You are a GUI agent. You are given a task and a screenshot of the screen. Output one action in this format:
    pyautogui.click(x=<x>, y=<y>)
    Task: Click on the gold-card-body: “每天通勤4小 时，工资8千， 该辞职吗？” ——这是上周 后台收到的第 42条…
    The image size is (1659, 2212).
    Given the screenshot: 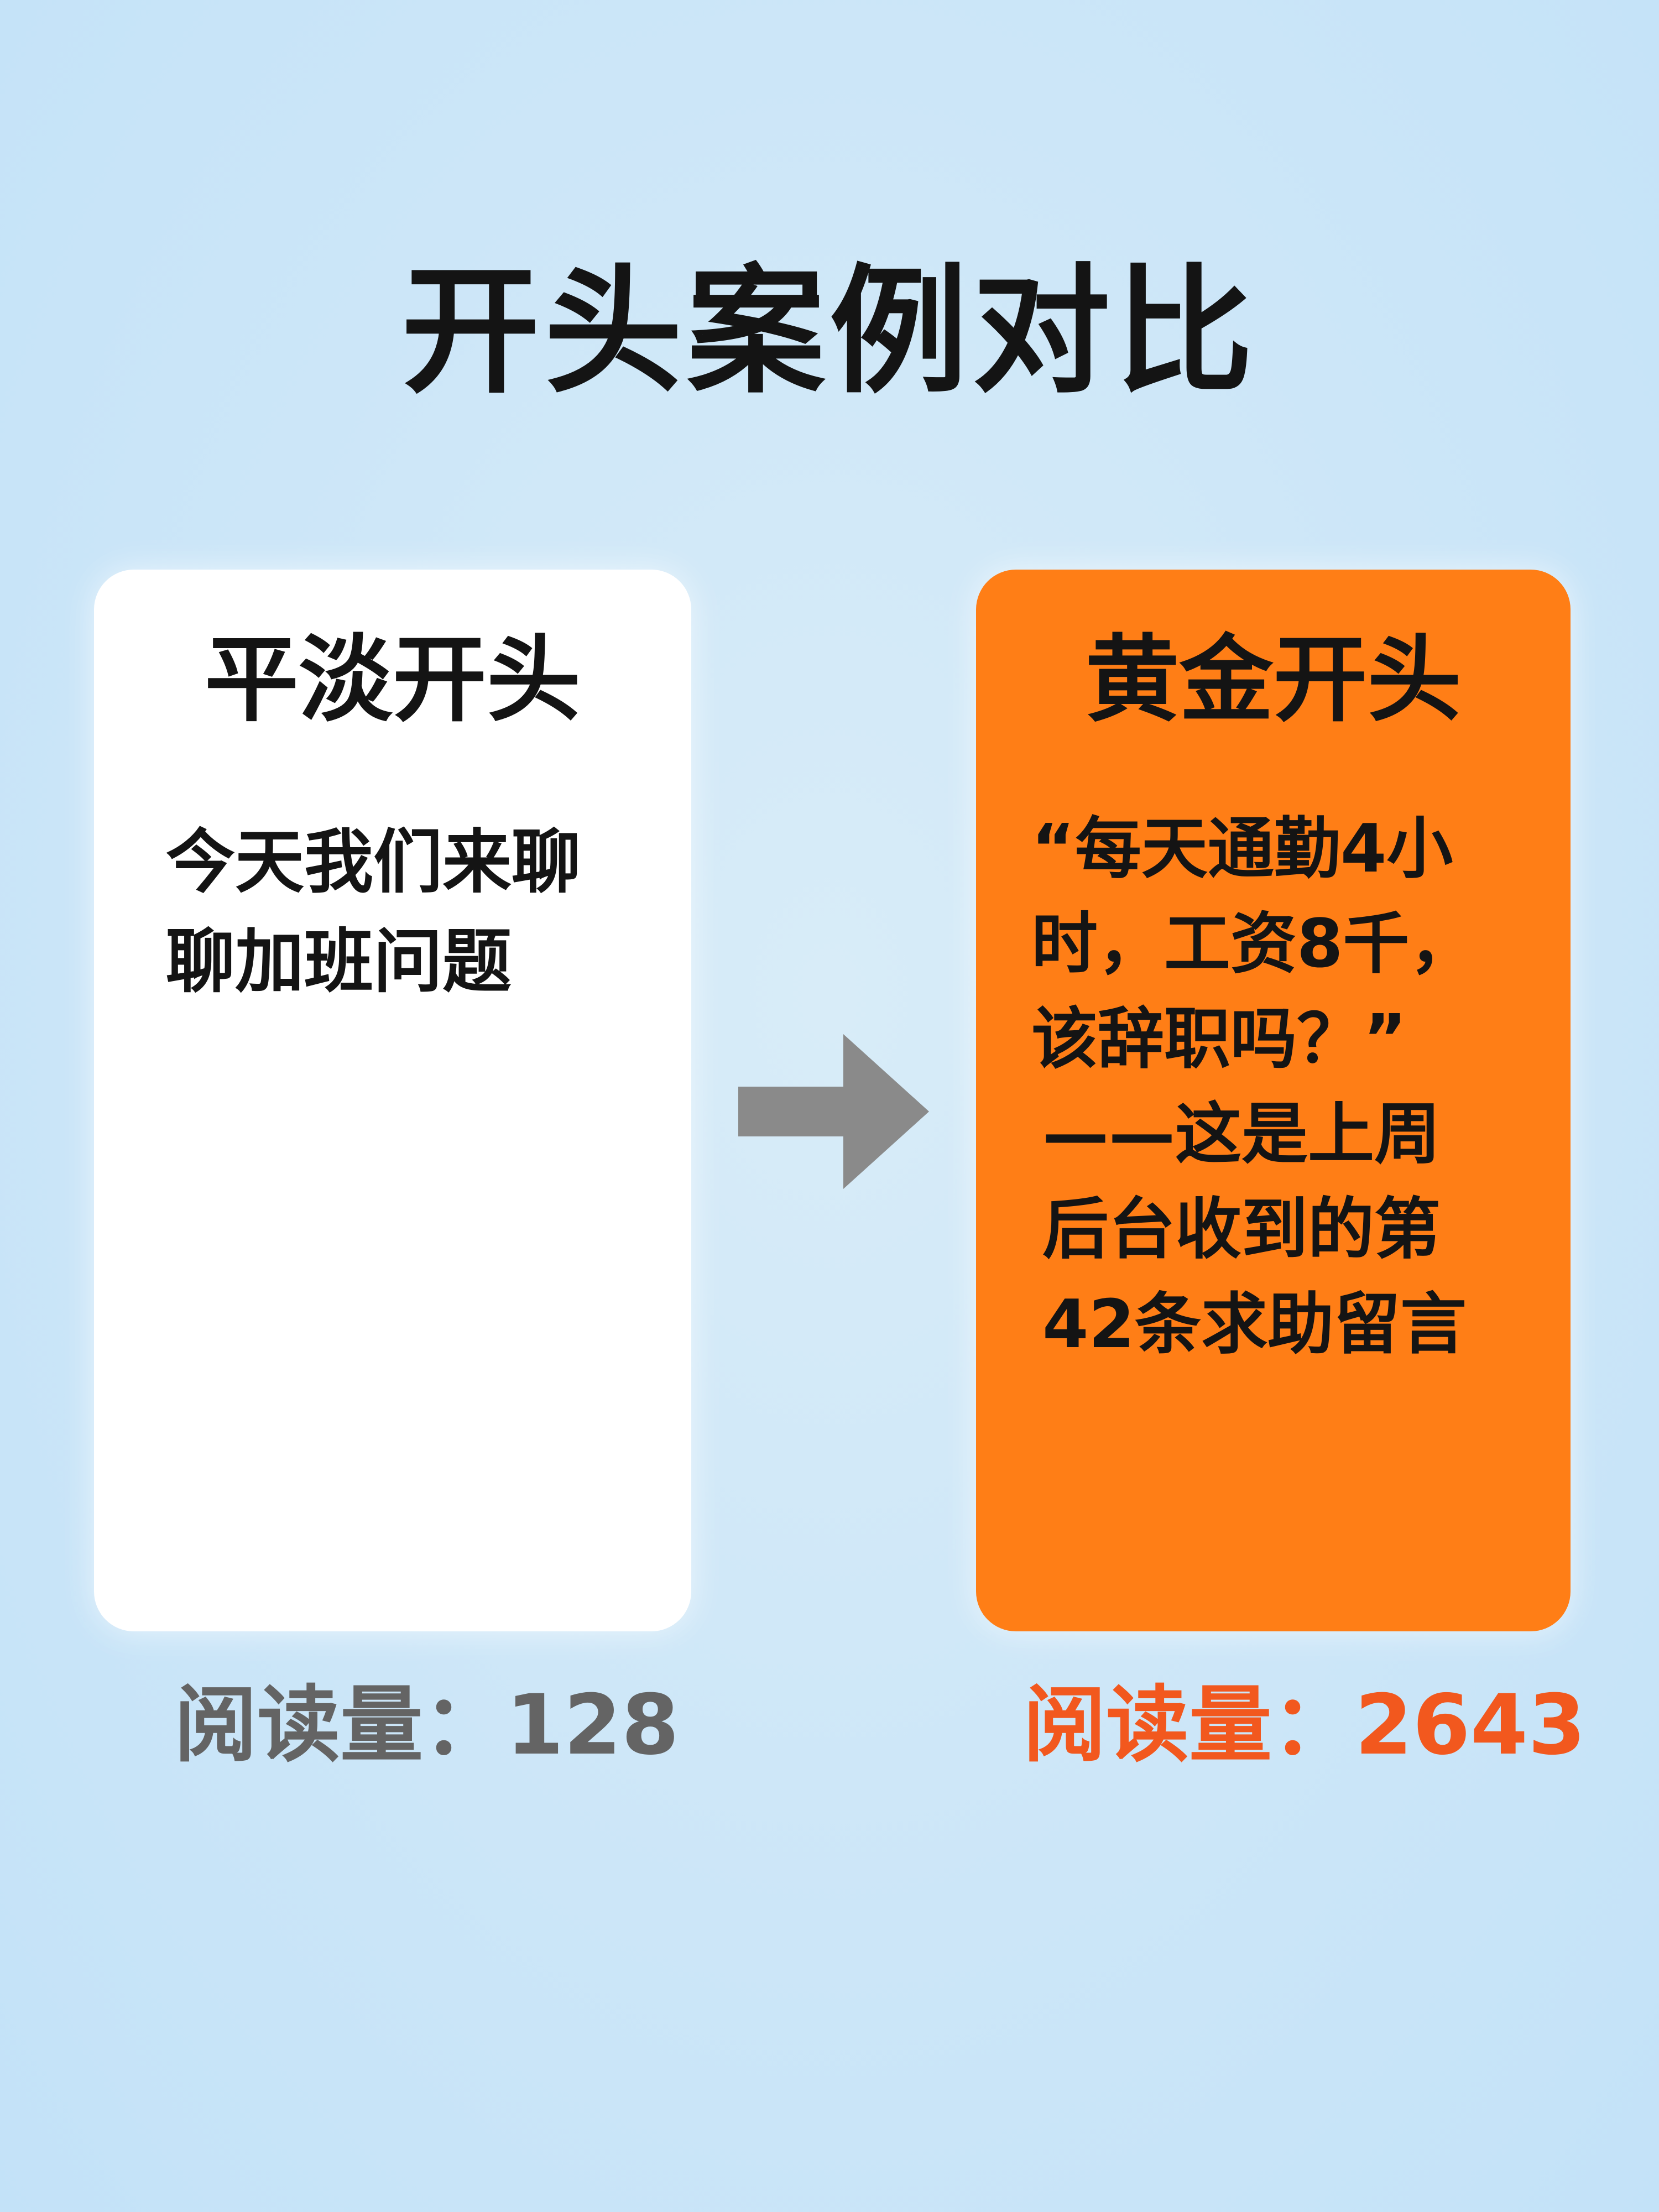 What is the action you would take?
    pyautogui.click(x=1286, y=1088)
    